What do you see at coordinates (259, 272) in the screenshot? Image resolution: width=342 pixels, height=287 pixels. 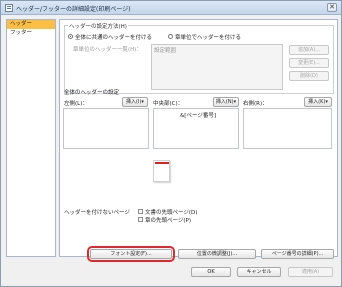 I see `cancel-button: キャンセル` at bounding box center [259, 272].